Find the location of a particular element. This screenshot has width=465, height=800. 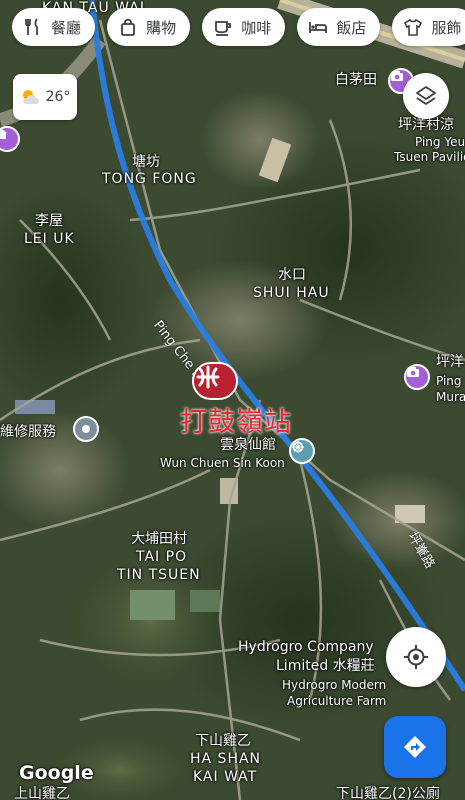

poi-label-hydrogro-4: Agriculture Farm is located at coordinates (336, 701).